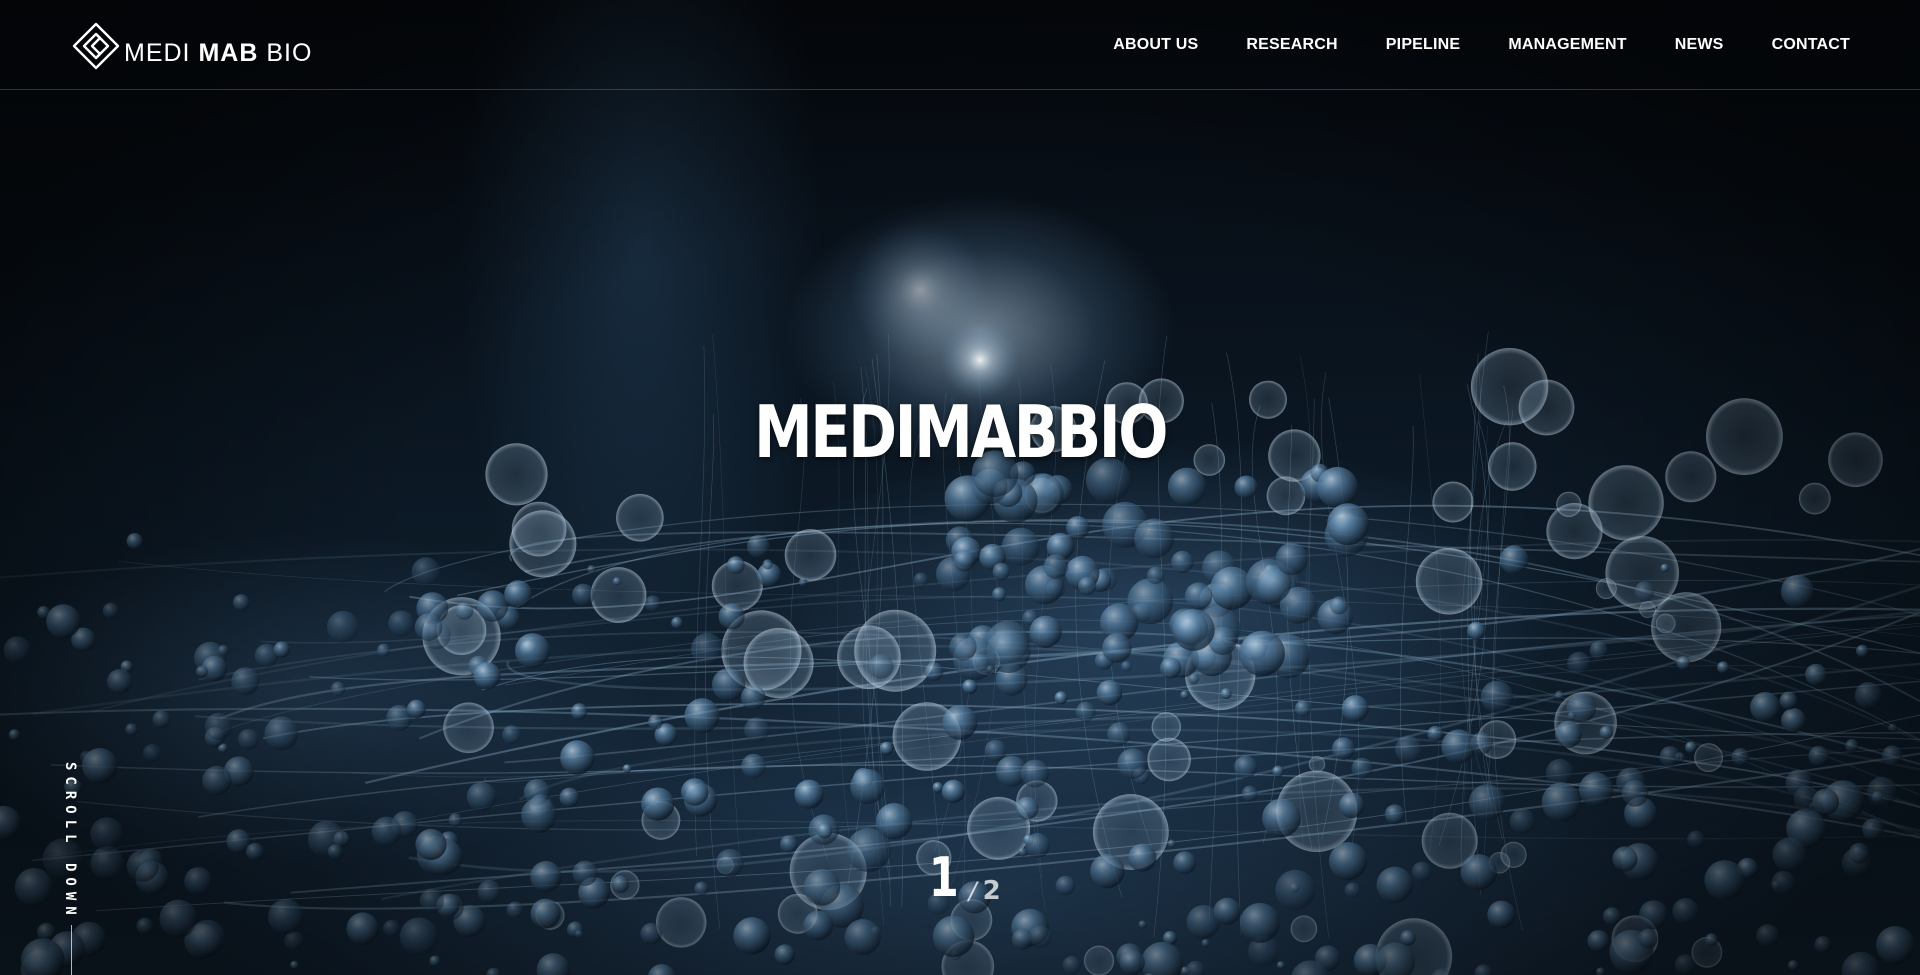 The image size is (1920, 975). I want to click on hero-title: MEDIMABBIO, so click(961, 432).